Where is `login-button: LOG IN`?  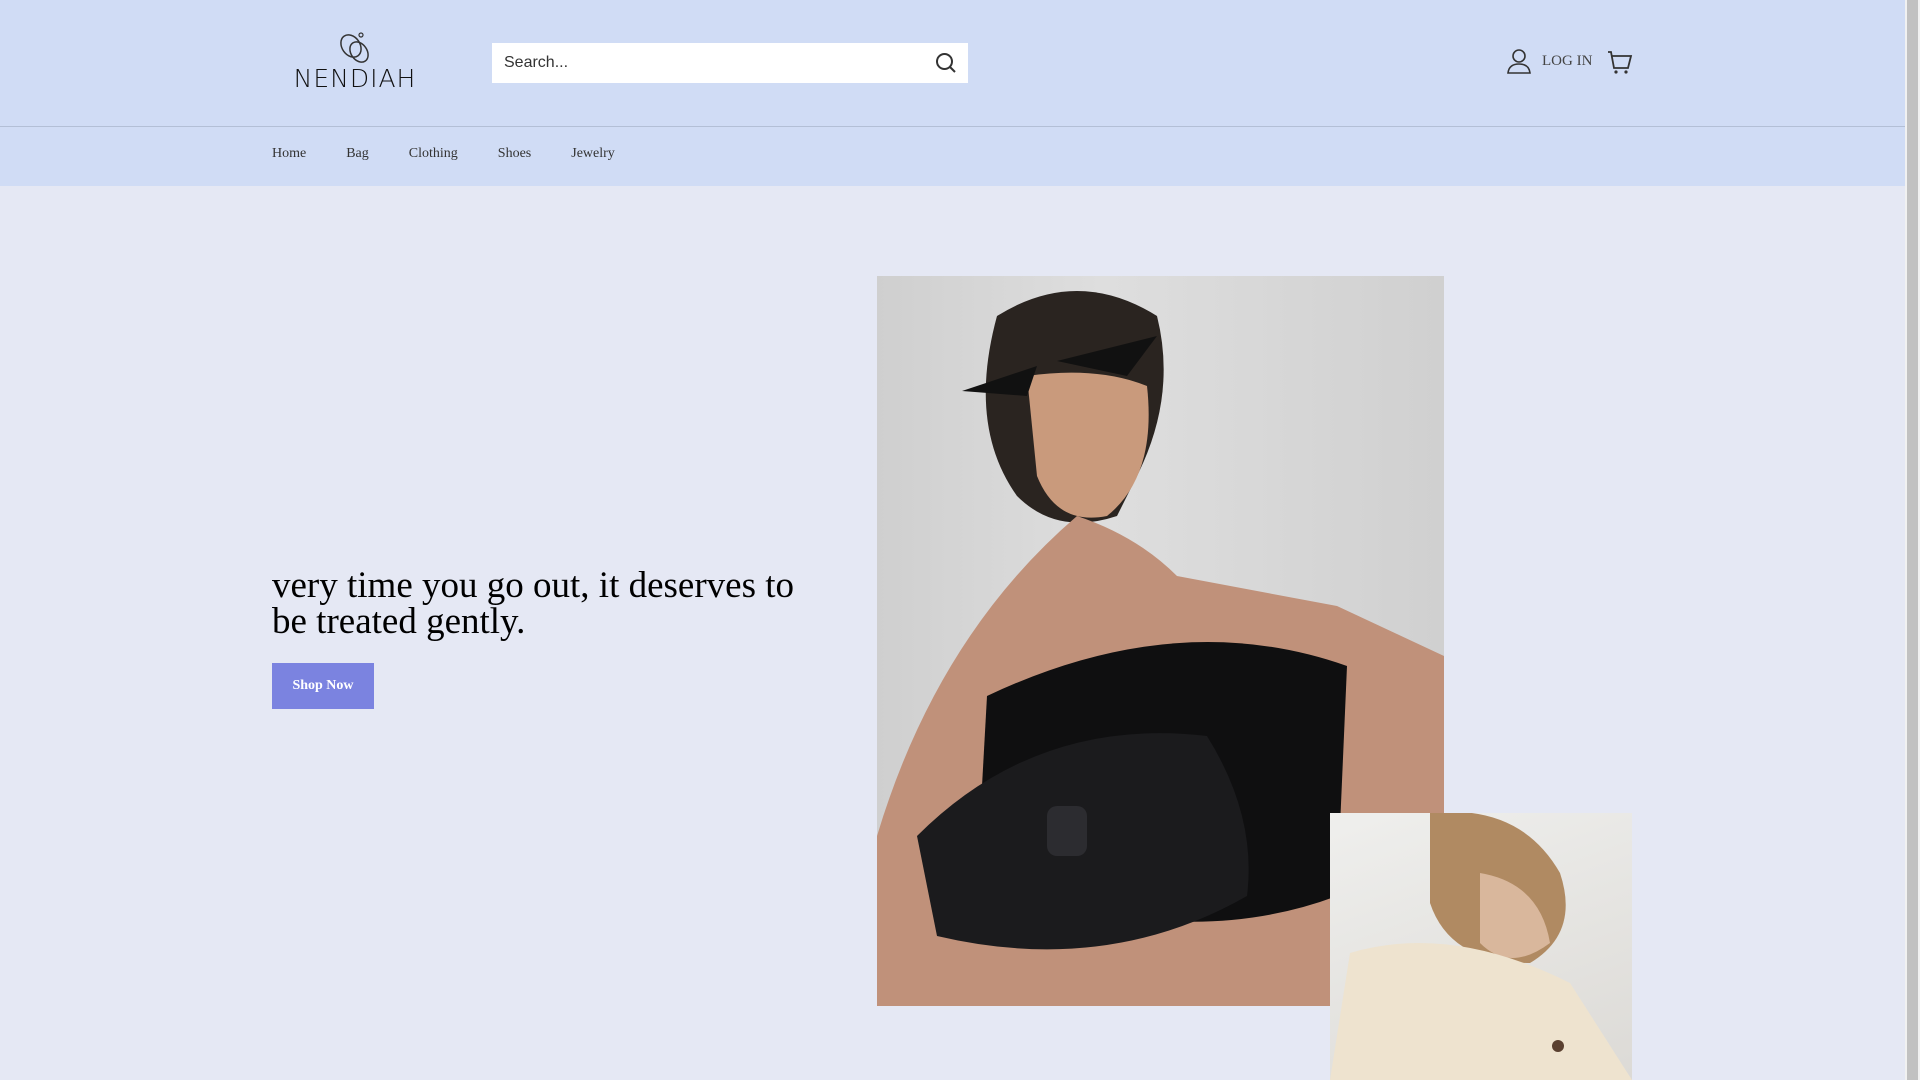
login-button: LOG IN is located at coordinates (1549, 61).